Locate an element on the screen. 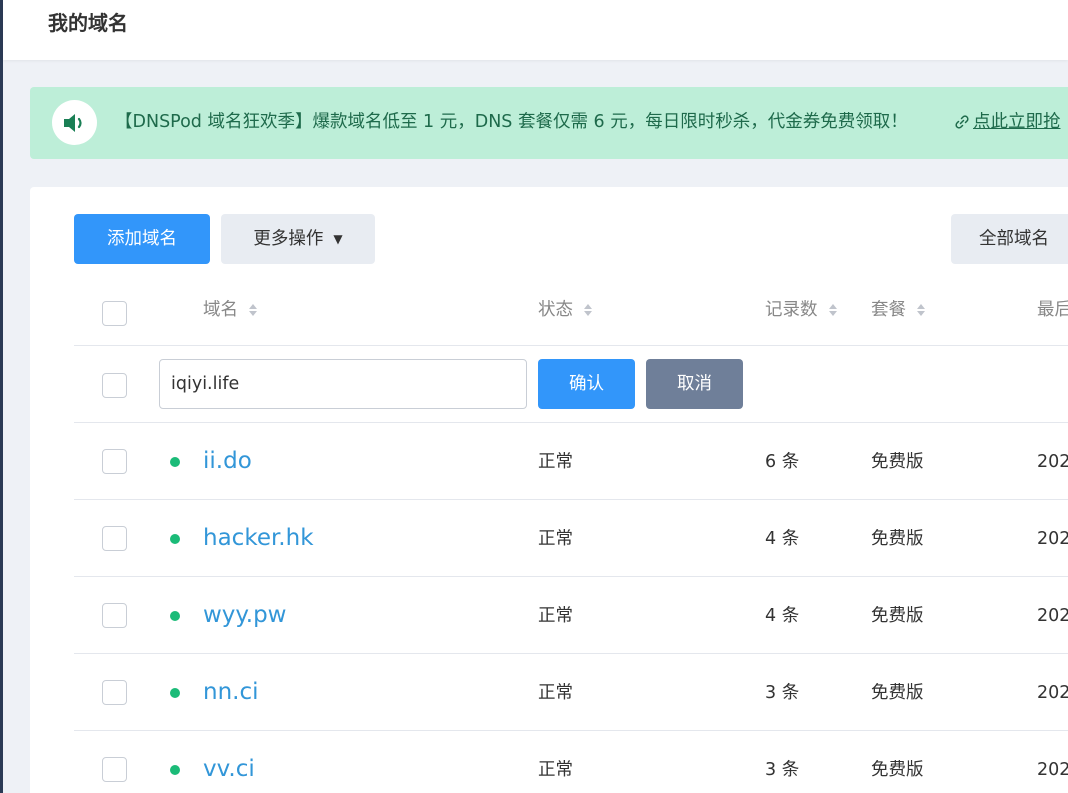  column-header-records: 记录数 is located at coordinates (801, 310).